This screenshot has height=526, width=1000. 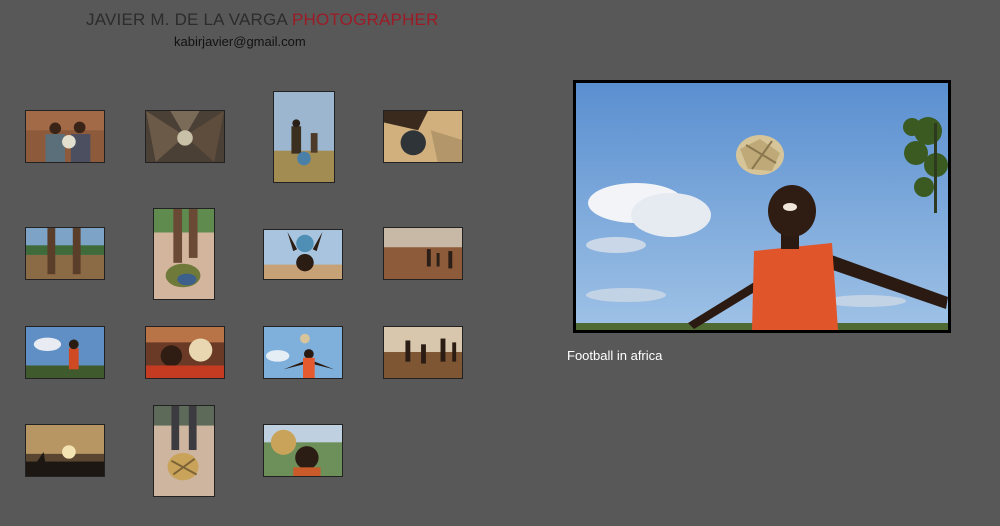 I want to click on site-title: JAVIER M. DE LA VARGA PHOTOGRAPHER, so click(x=262, y=20).